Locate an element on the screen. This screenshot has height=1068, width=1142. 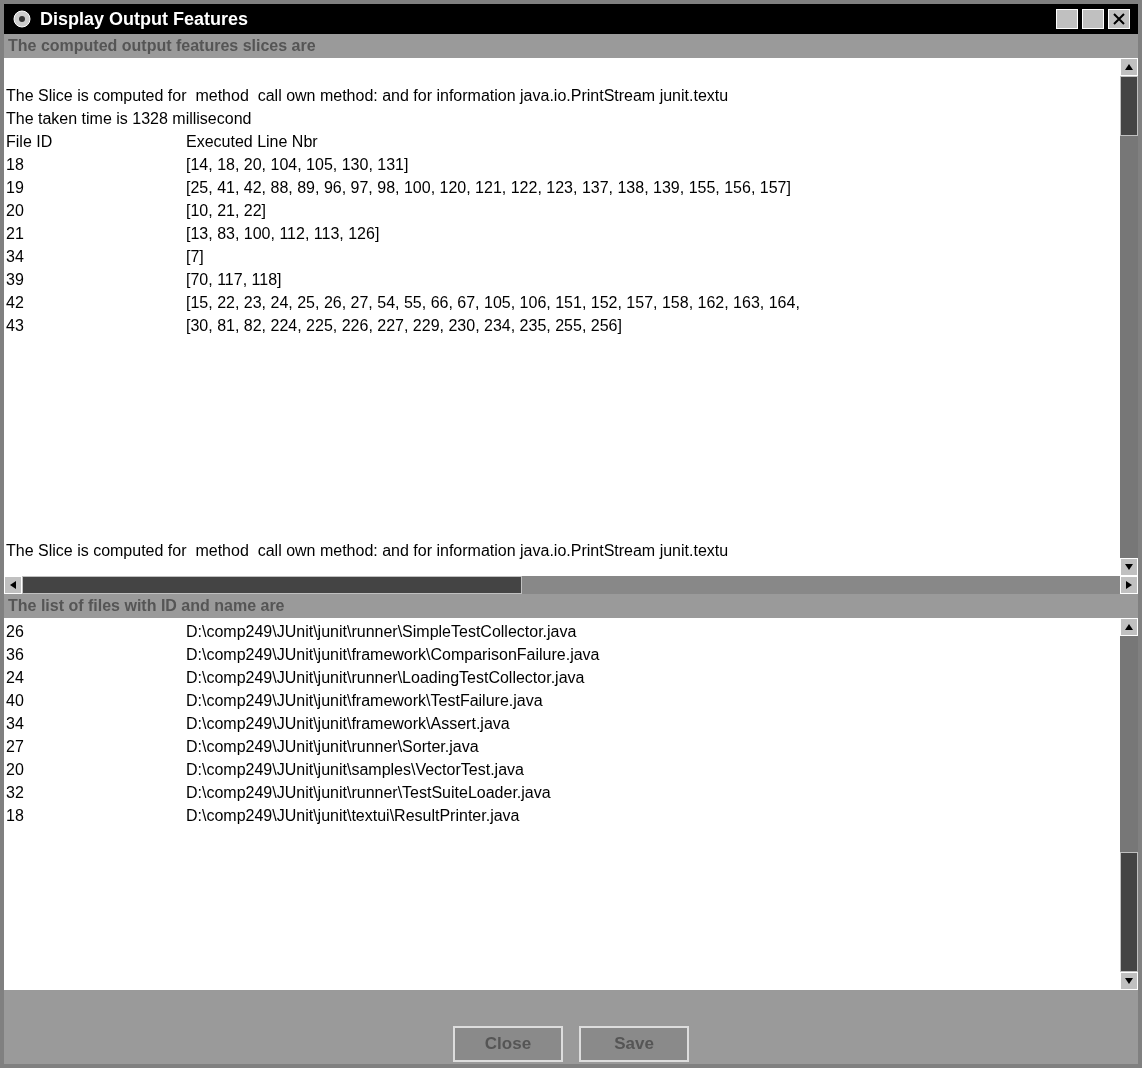
close-icon is located at coordinates (1119, 19).